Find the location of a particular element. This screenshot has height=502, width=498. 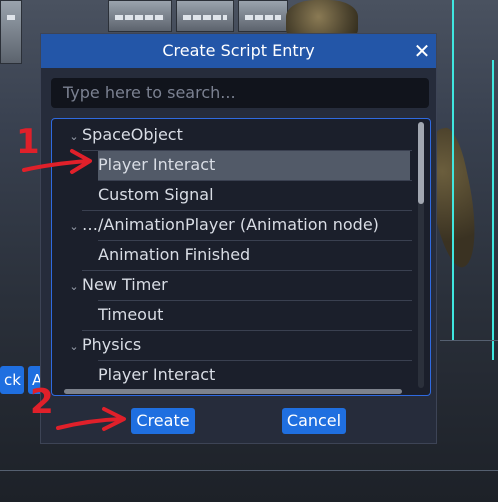

tree-item-player-interact: Player Interact is located at coordinates (156, 165).